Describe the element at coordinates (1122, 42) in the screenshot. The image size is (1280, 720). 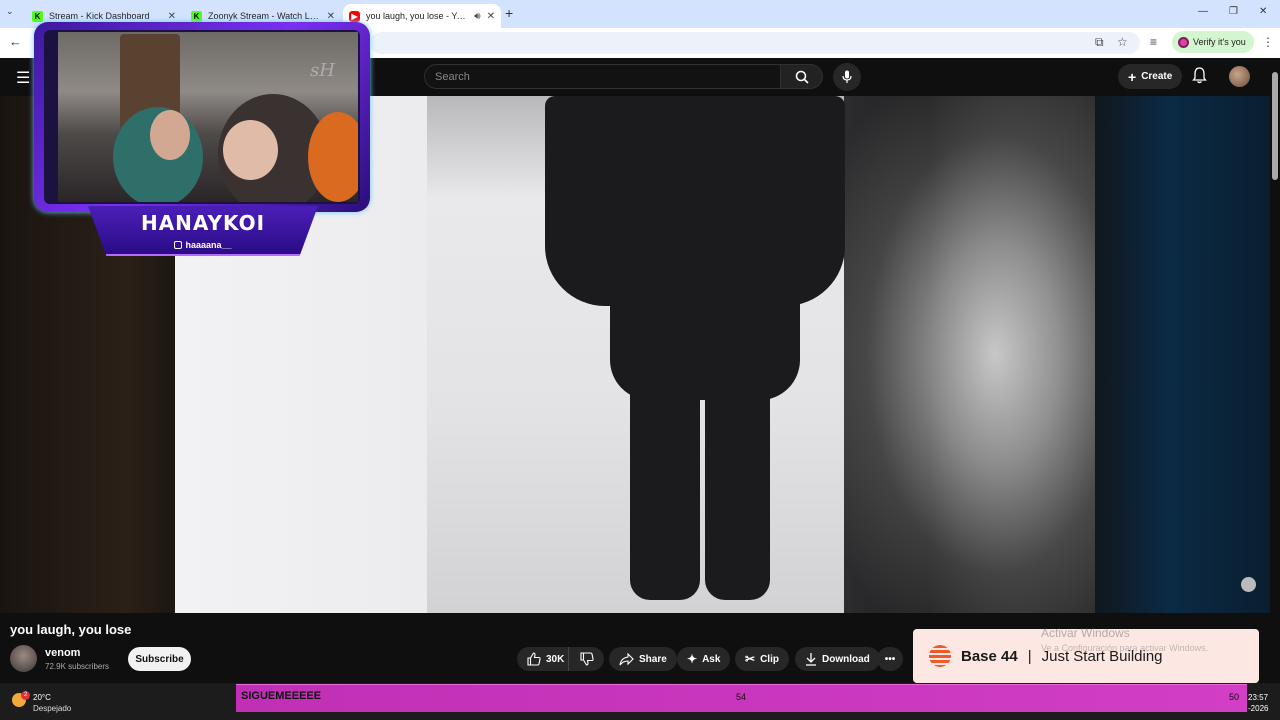
I see `bookmark-star-icon: ☆` at that location.